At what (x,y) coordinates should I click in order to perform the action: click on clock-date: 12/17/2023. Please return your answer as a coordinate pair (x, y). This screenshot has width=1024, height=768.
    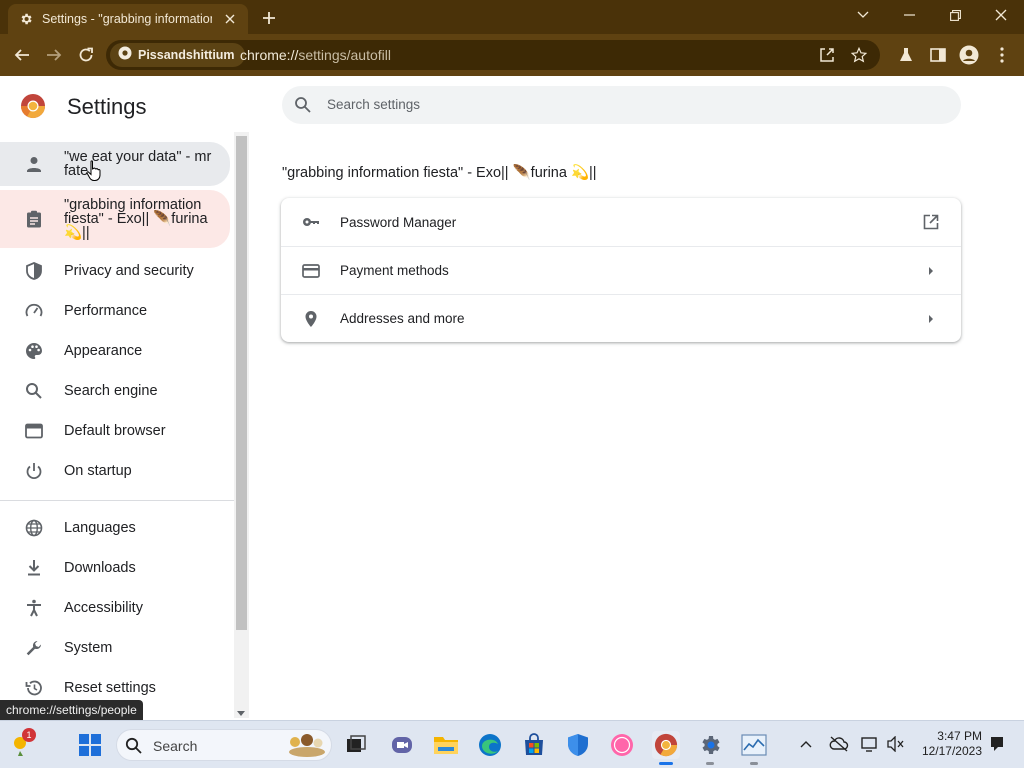
    Looking at the image, I should click on (951, 751).